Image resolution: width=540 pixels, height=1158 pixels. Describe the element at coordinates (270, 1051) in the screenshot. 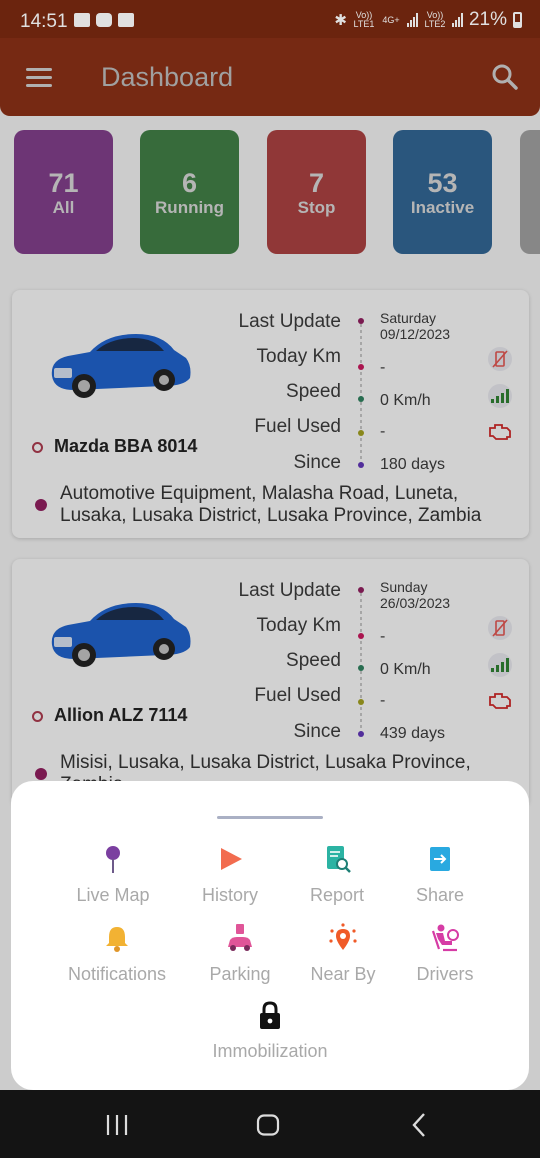

I see `action-label: Immobilization` at that location.